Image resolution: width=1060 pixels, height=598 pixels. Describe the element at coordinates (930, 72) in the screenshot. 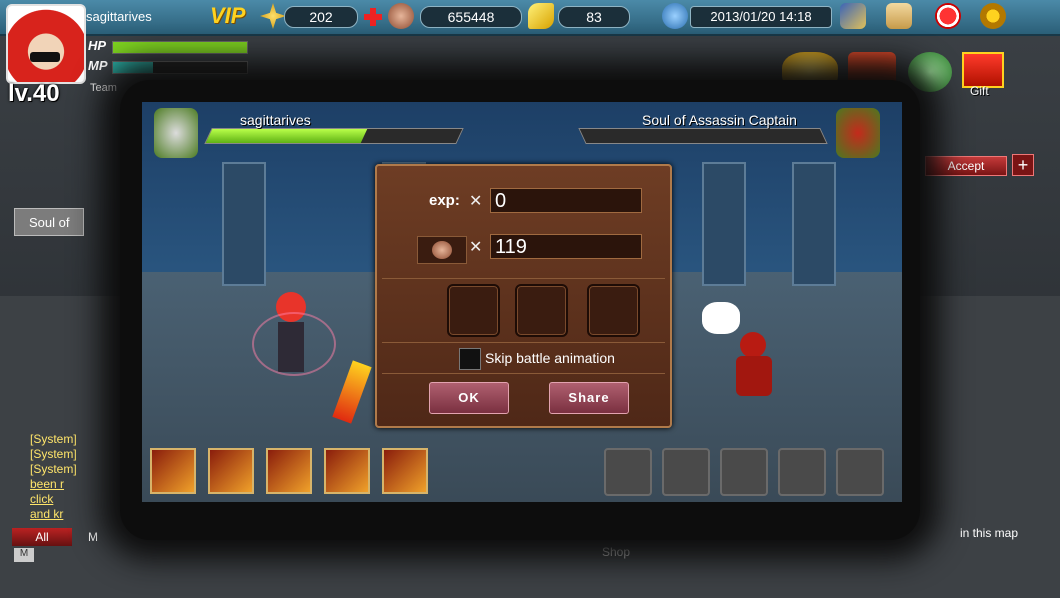

I see `quest-icon` at that location.